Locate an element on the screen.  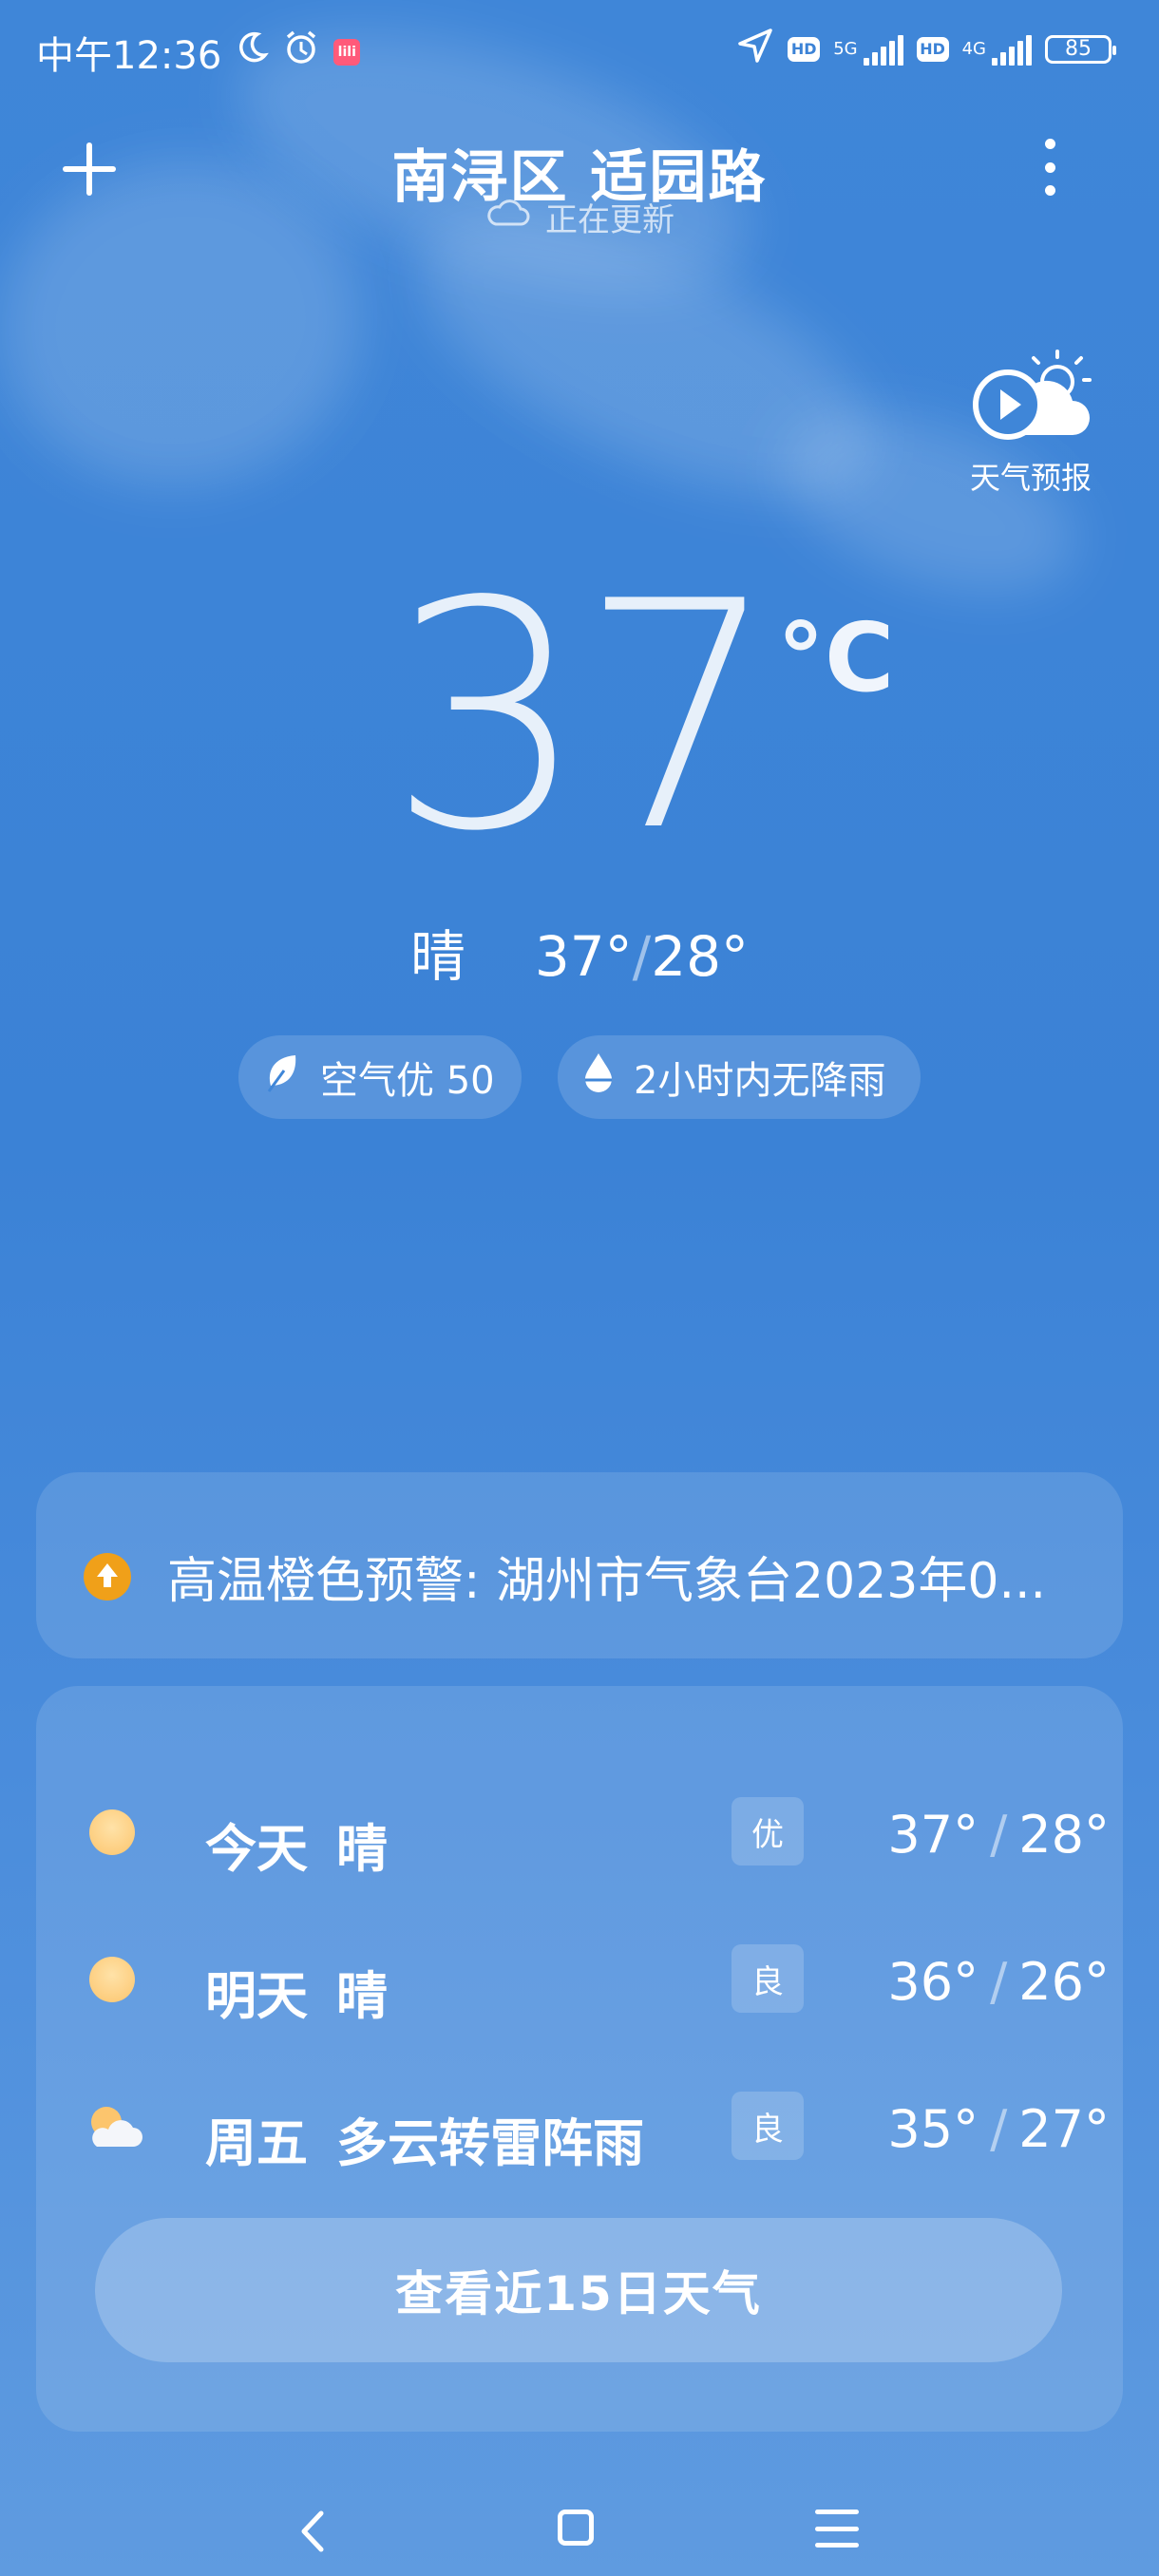
status-time: 中午12:36 is located at coordinates (129, 56).